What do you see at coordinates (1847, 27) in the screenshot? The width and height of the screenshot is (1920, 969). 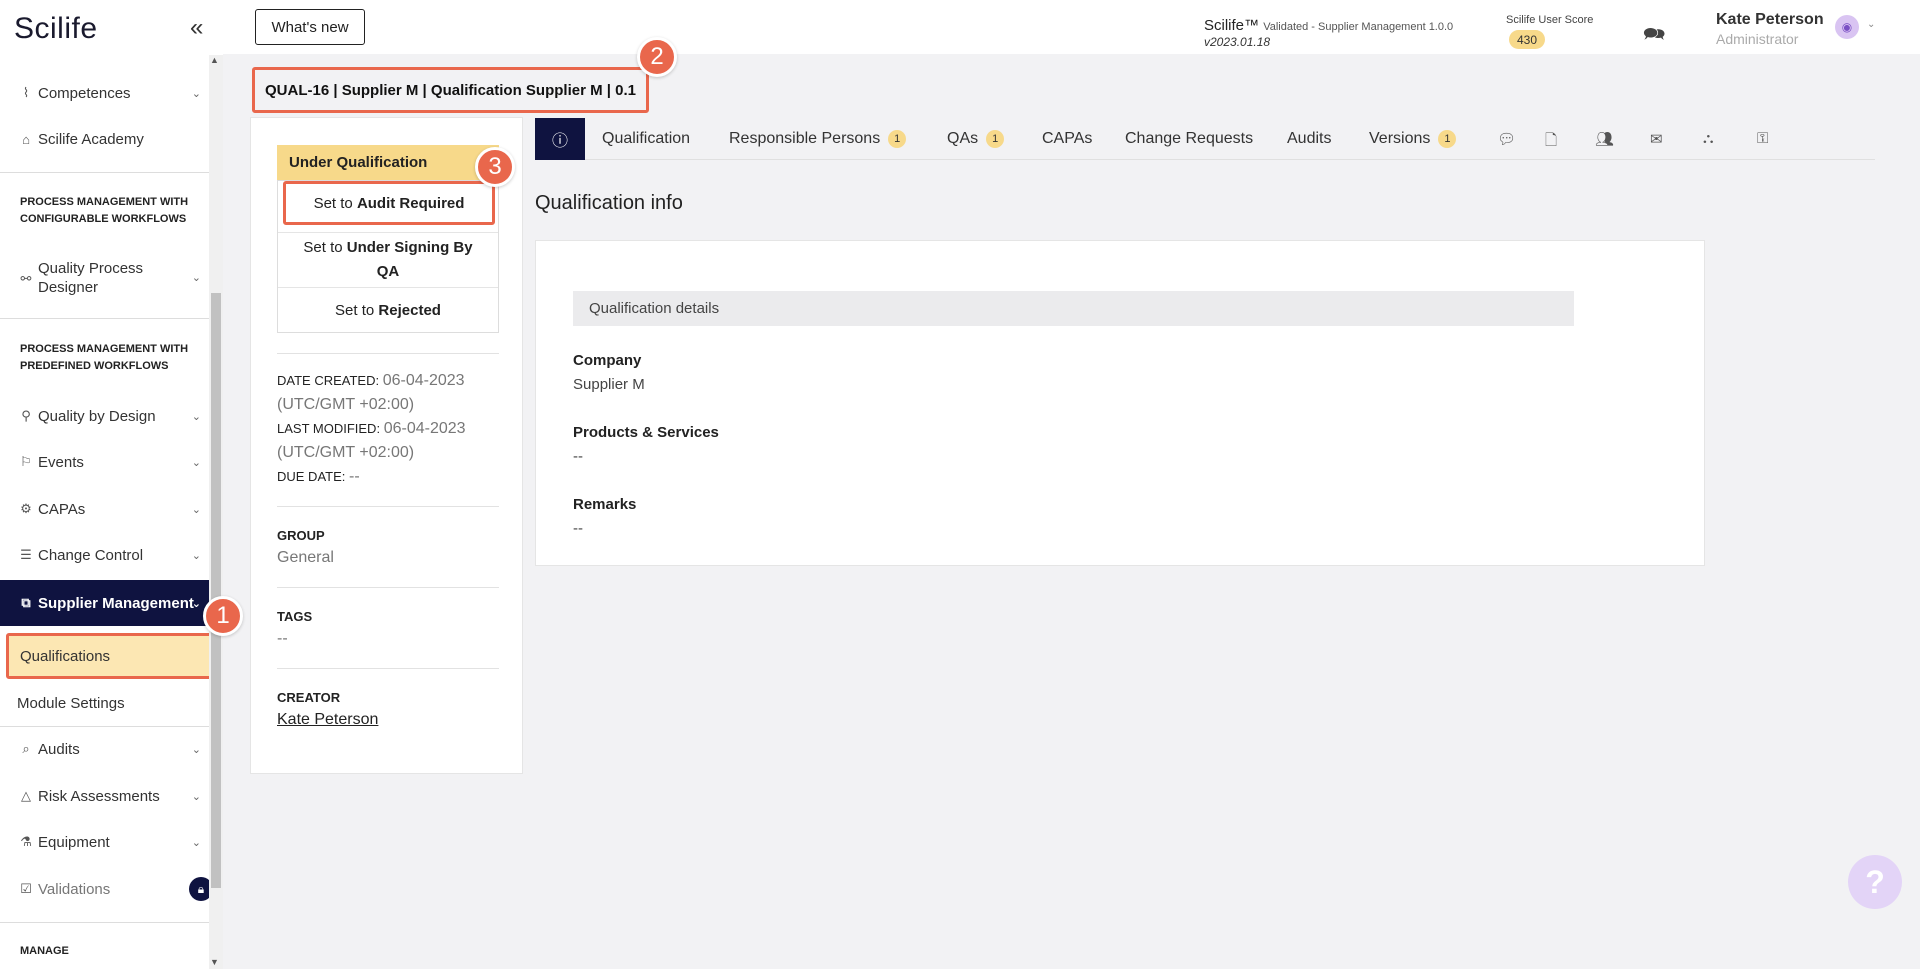 I see `avatar: ◉` at bounding box center [1847, 27].